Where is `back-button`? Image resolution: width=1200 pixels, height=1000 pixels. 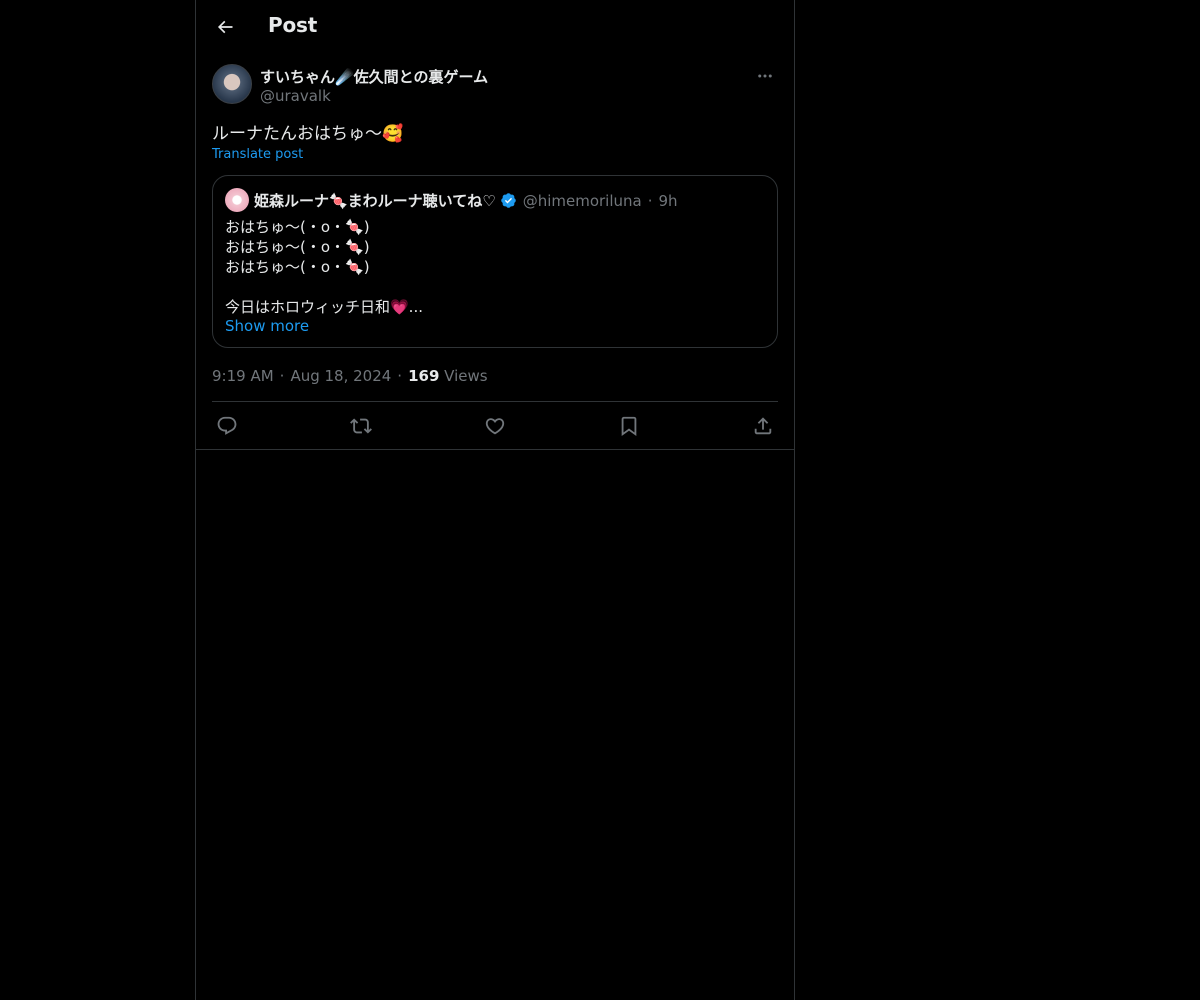 back-button is located at coordinates (225, 27).